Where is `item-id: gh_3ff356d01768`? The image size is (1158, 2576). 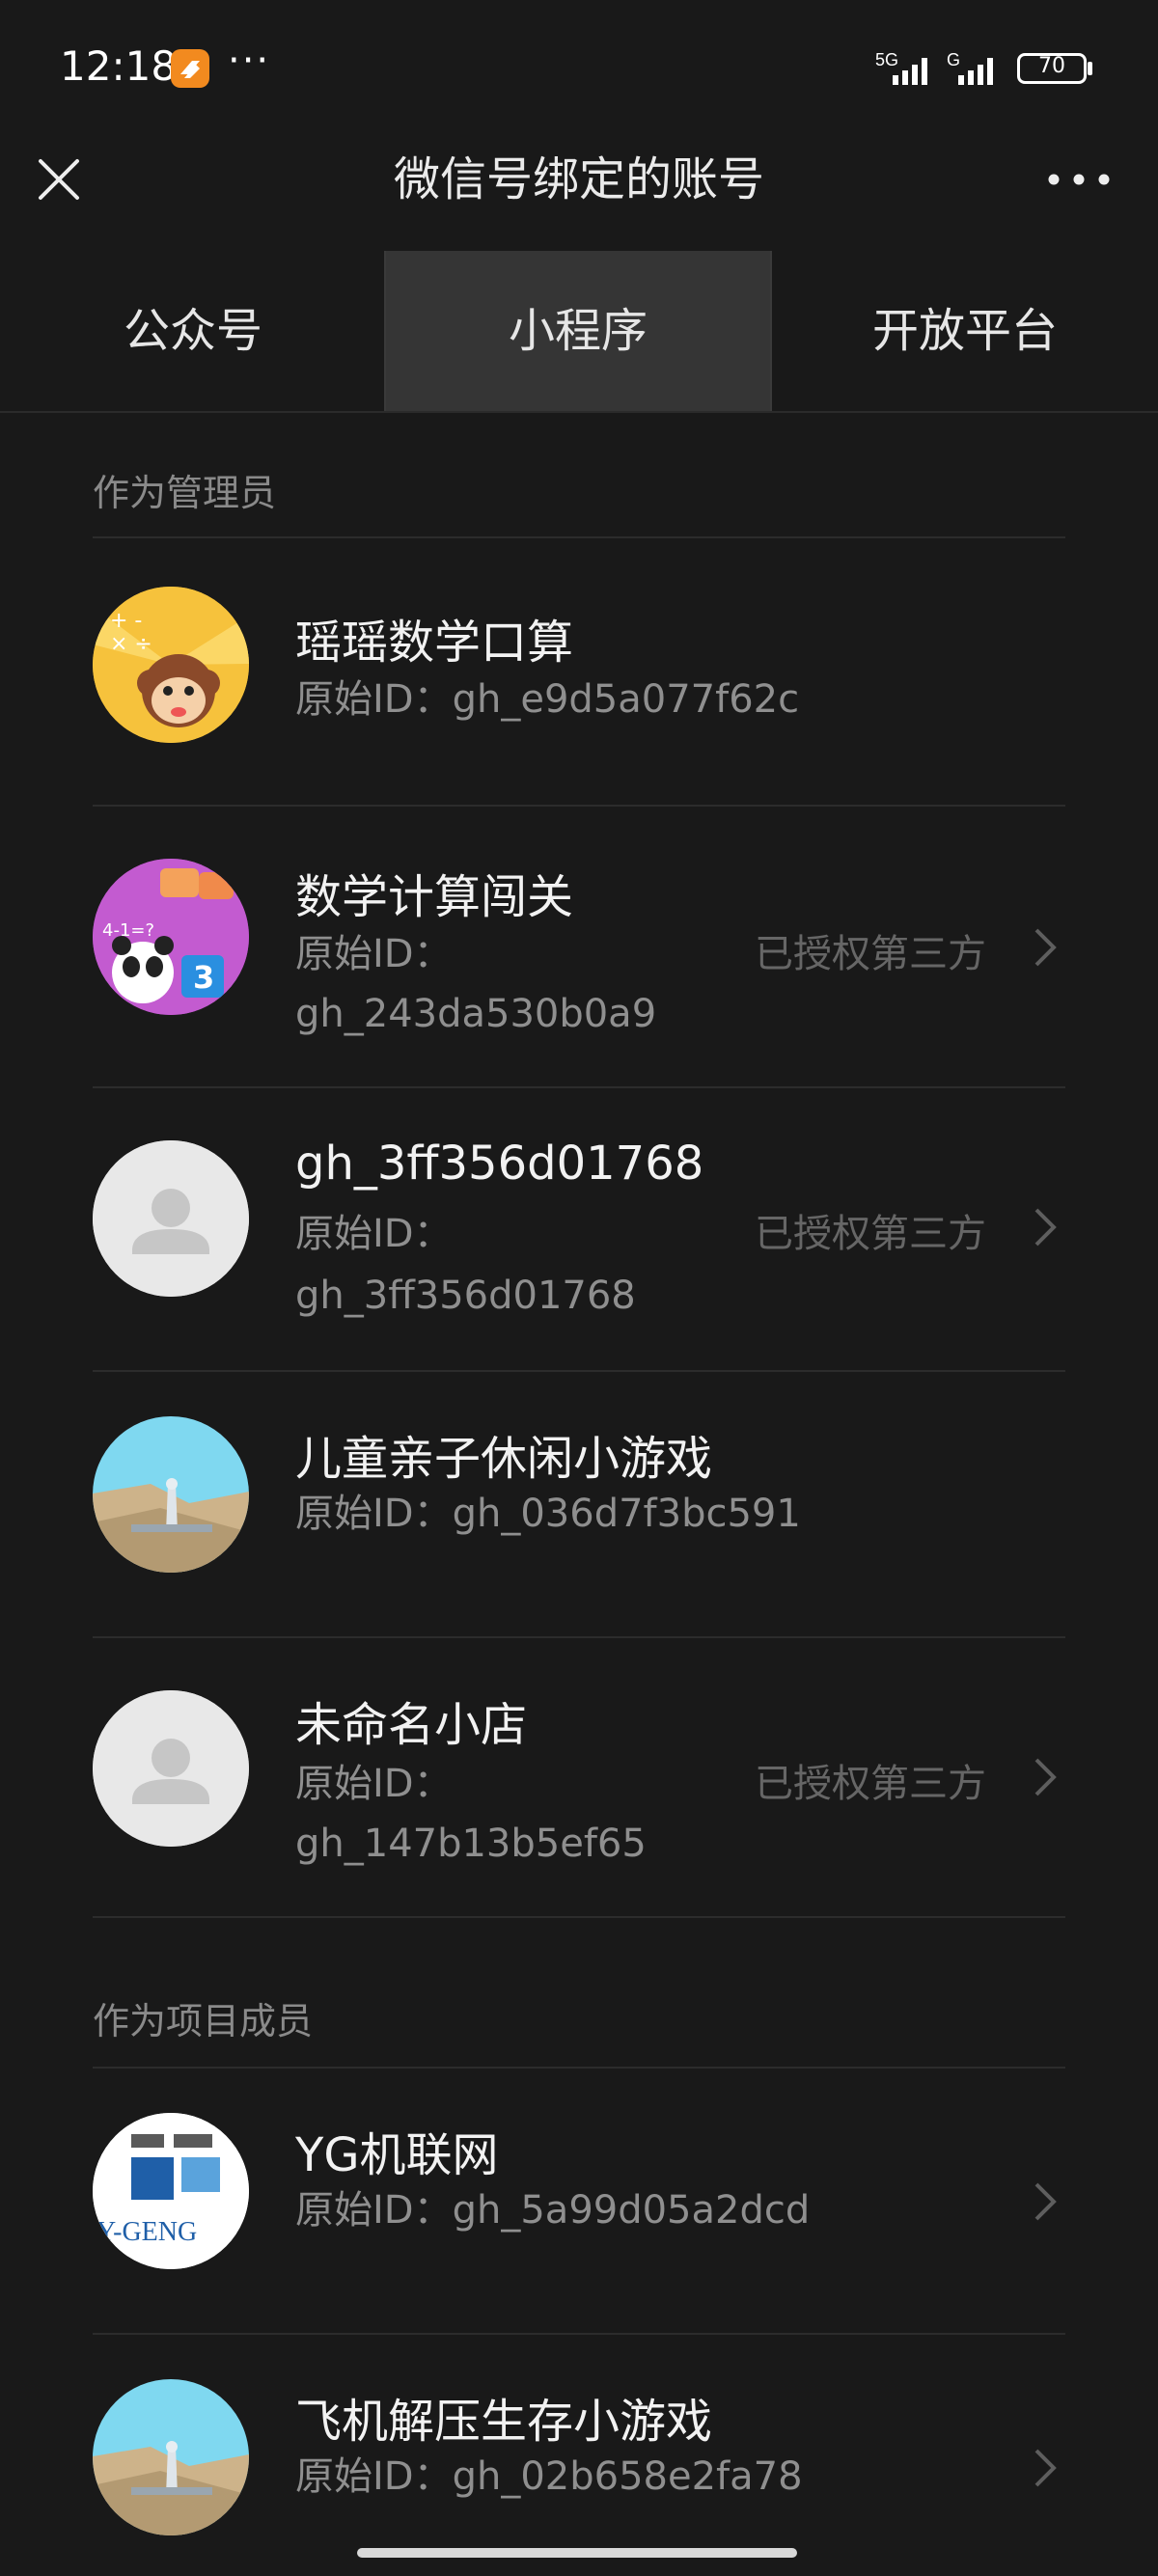
item-id: gh_3ff356d01768 is located at coordinates (465, 1296).